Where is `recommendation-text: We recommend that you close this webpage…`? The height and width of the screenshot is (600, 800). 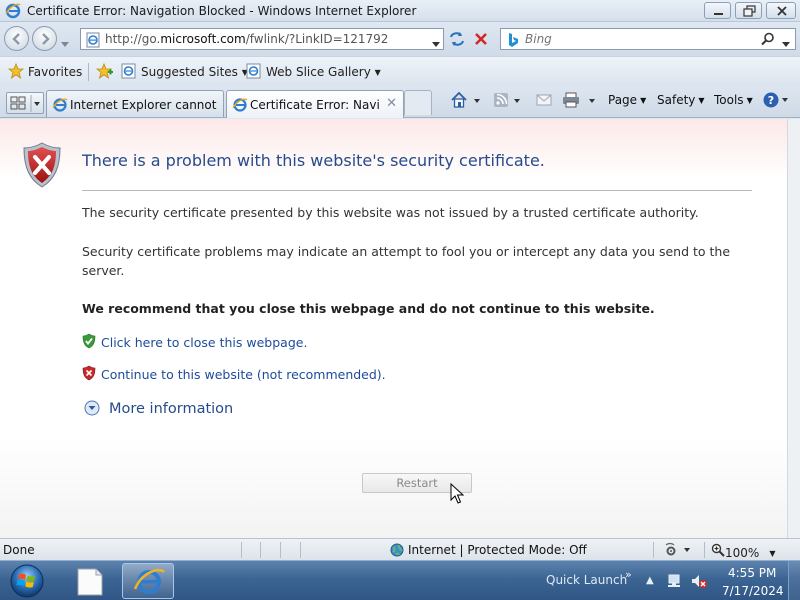 recommendation-text: We recommend that you close this webpage… is located at coordinates (368, 308).